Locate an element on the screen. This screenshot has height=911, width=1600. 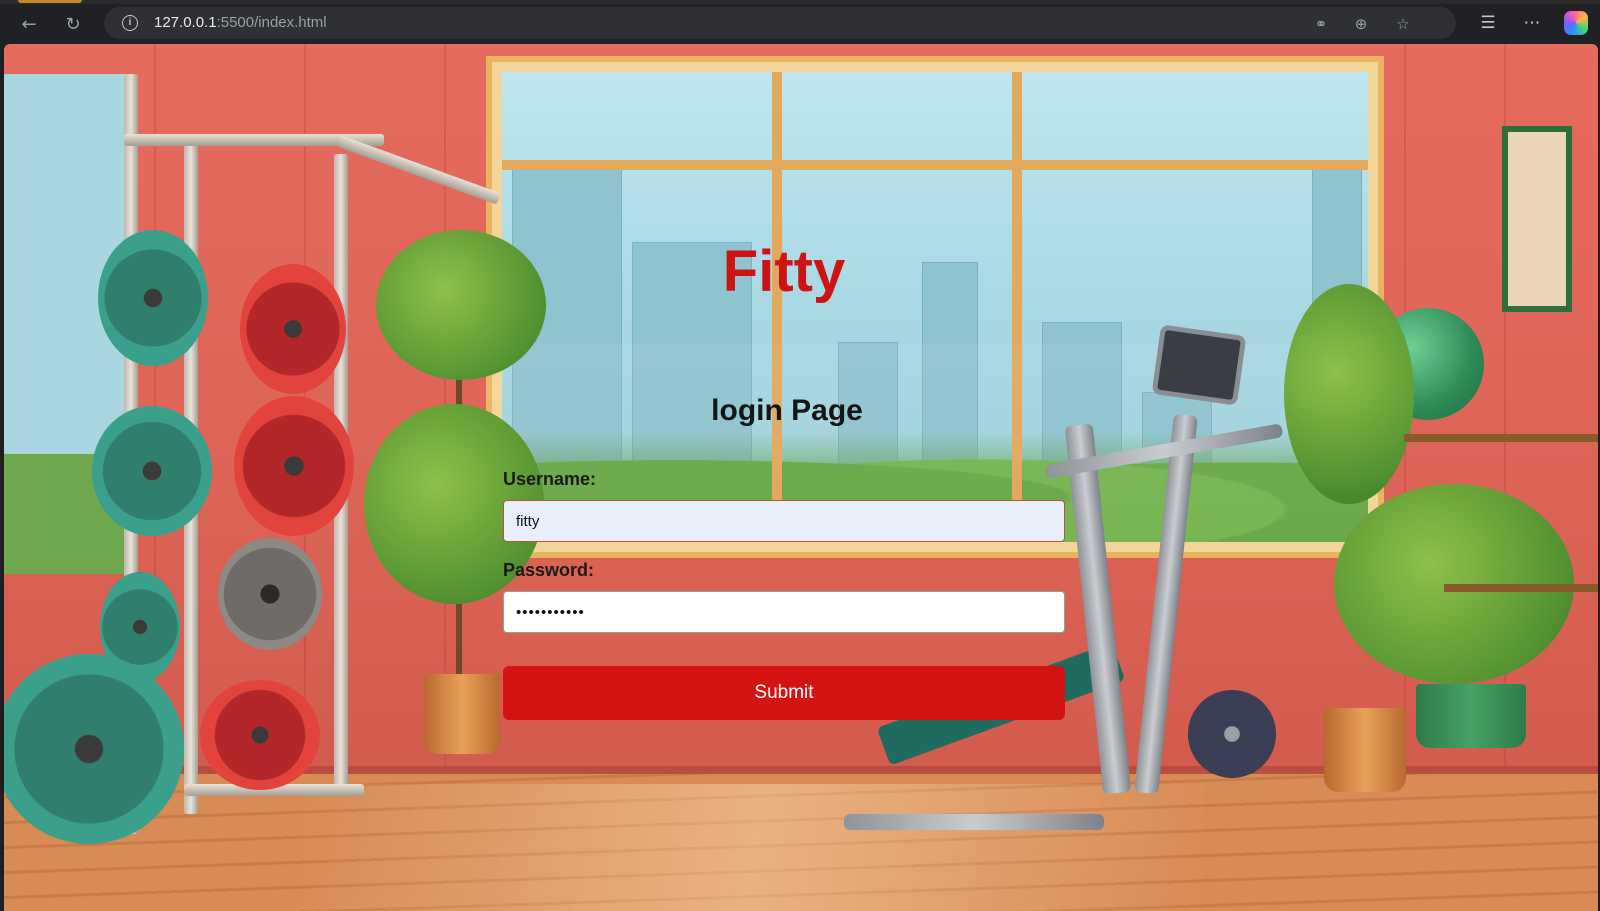
wall-picture-art is located at coordinates (1537, 219).